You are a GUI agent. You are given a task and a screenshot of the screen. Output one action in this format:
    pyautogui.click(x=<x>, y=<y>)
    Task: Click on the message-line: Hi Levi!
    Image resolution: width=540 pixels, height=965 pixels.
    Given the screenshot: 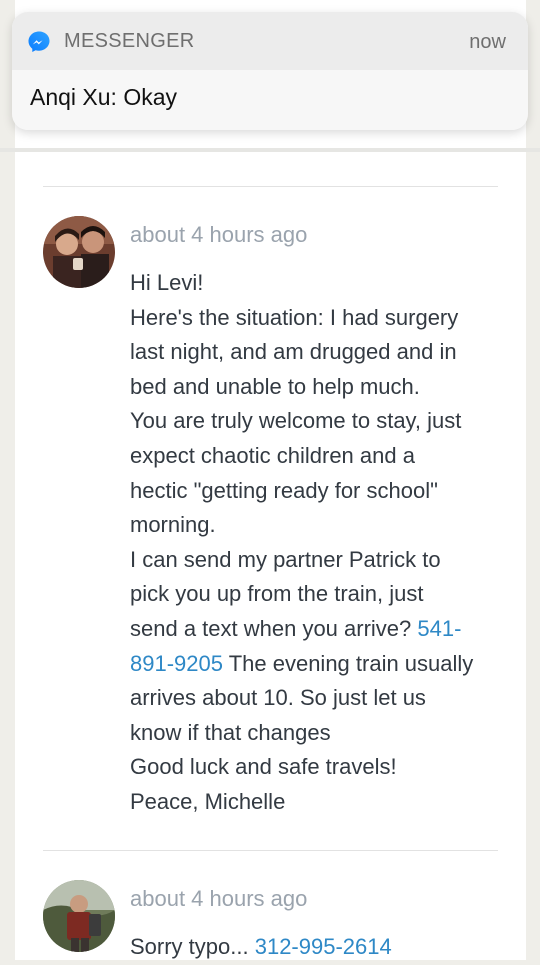 What is the action you would take?
    pyautogui.click(x=167, y=282)
    